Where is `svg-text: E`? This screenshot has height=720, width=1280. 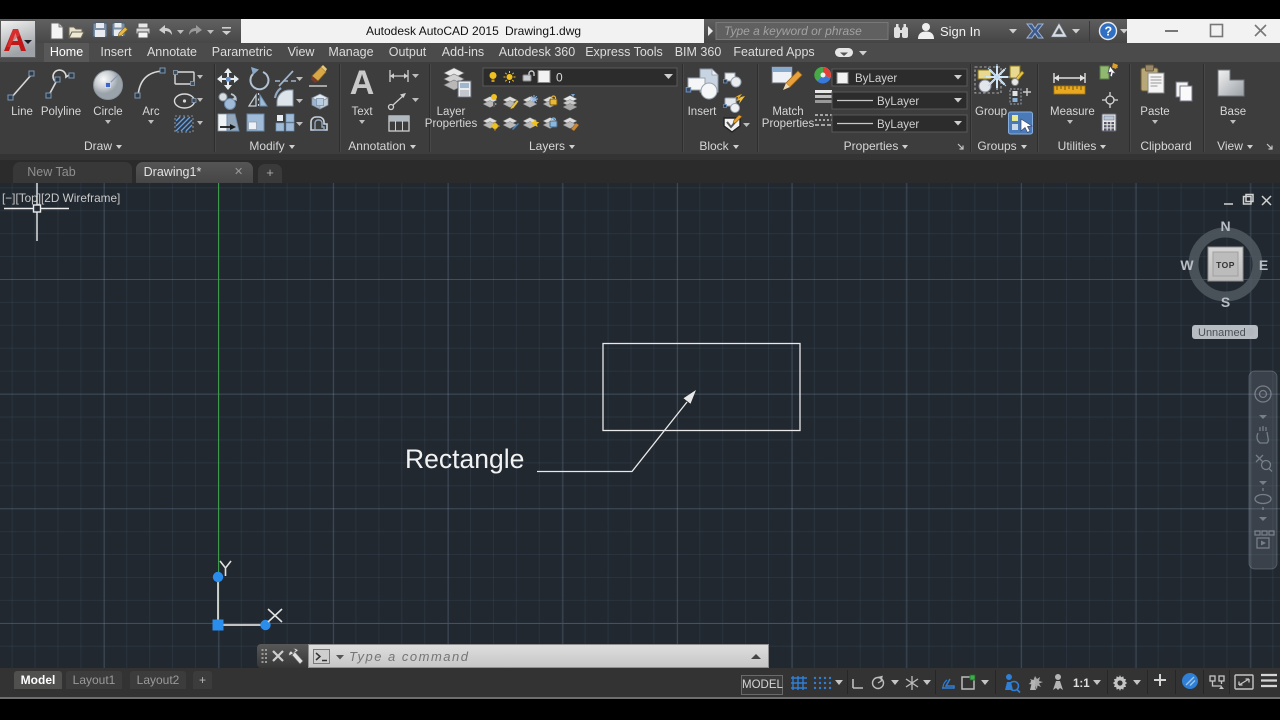 svg-text: E is located at coordinates (1263, 265).